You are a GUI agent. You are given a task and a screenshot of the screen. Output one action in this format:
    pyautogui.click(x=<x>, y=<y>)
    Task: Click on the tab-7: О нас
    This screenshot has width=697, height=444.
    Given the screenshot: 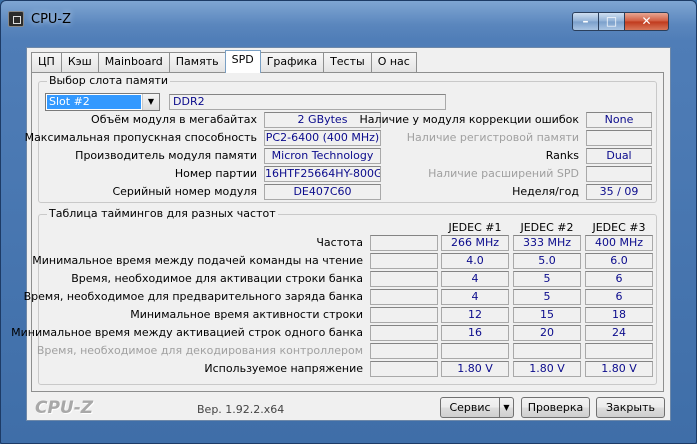 What is the action you would take?
    pyautogui.click(x=393, y=62)
    